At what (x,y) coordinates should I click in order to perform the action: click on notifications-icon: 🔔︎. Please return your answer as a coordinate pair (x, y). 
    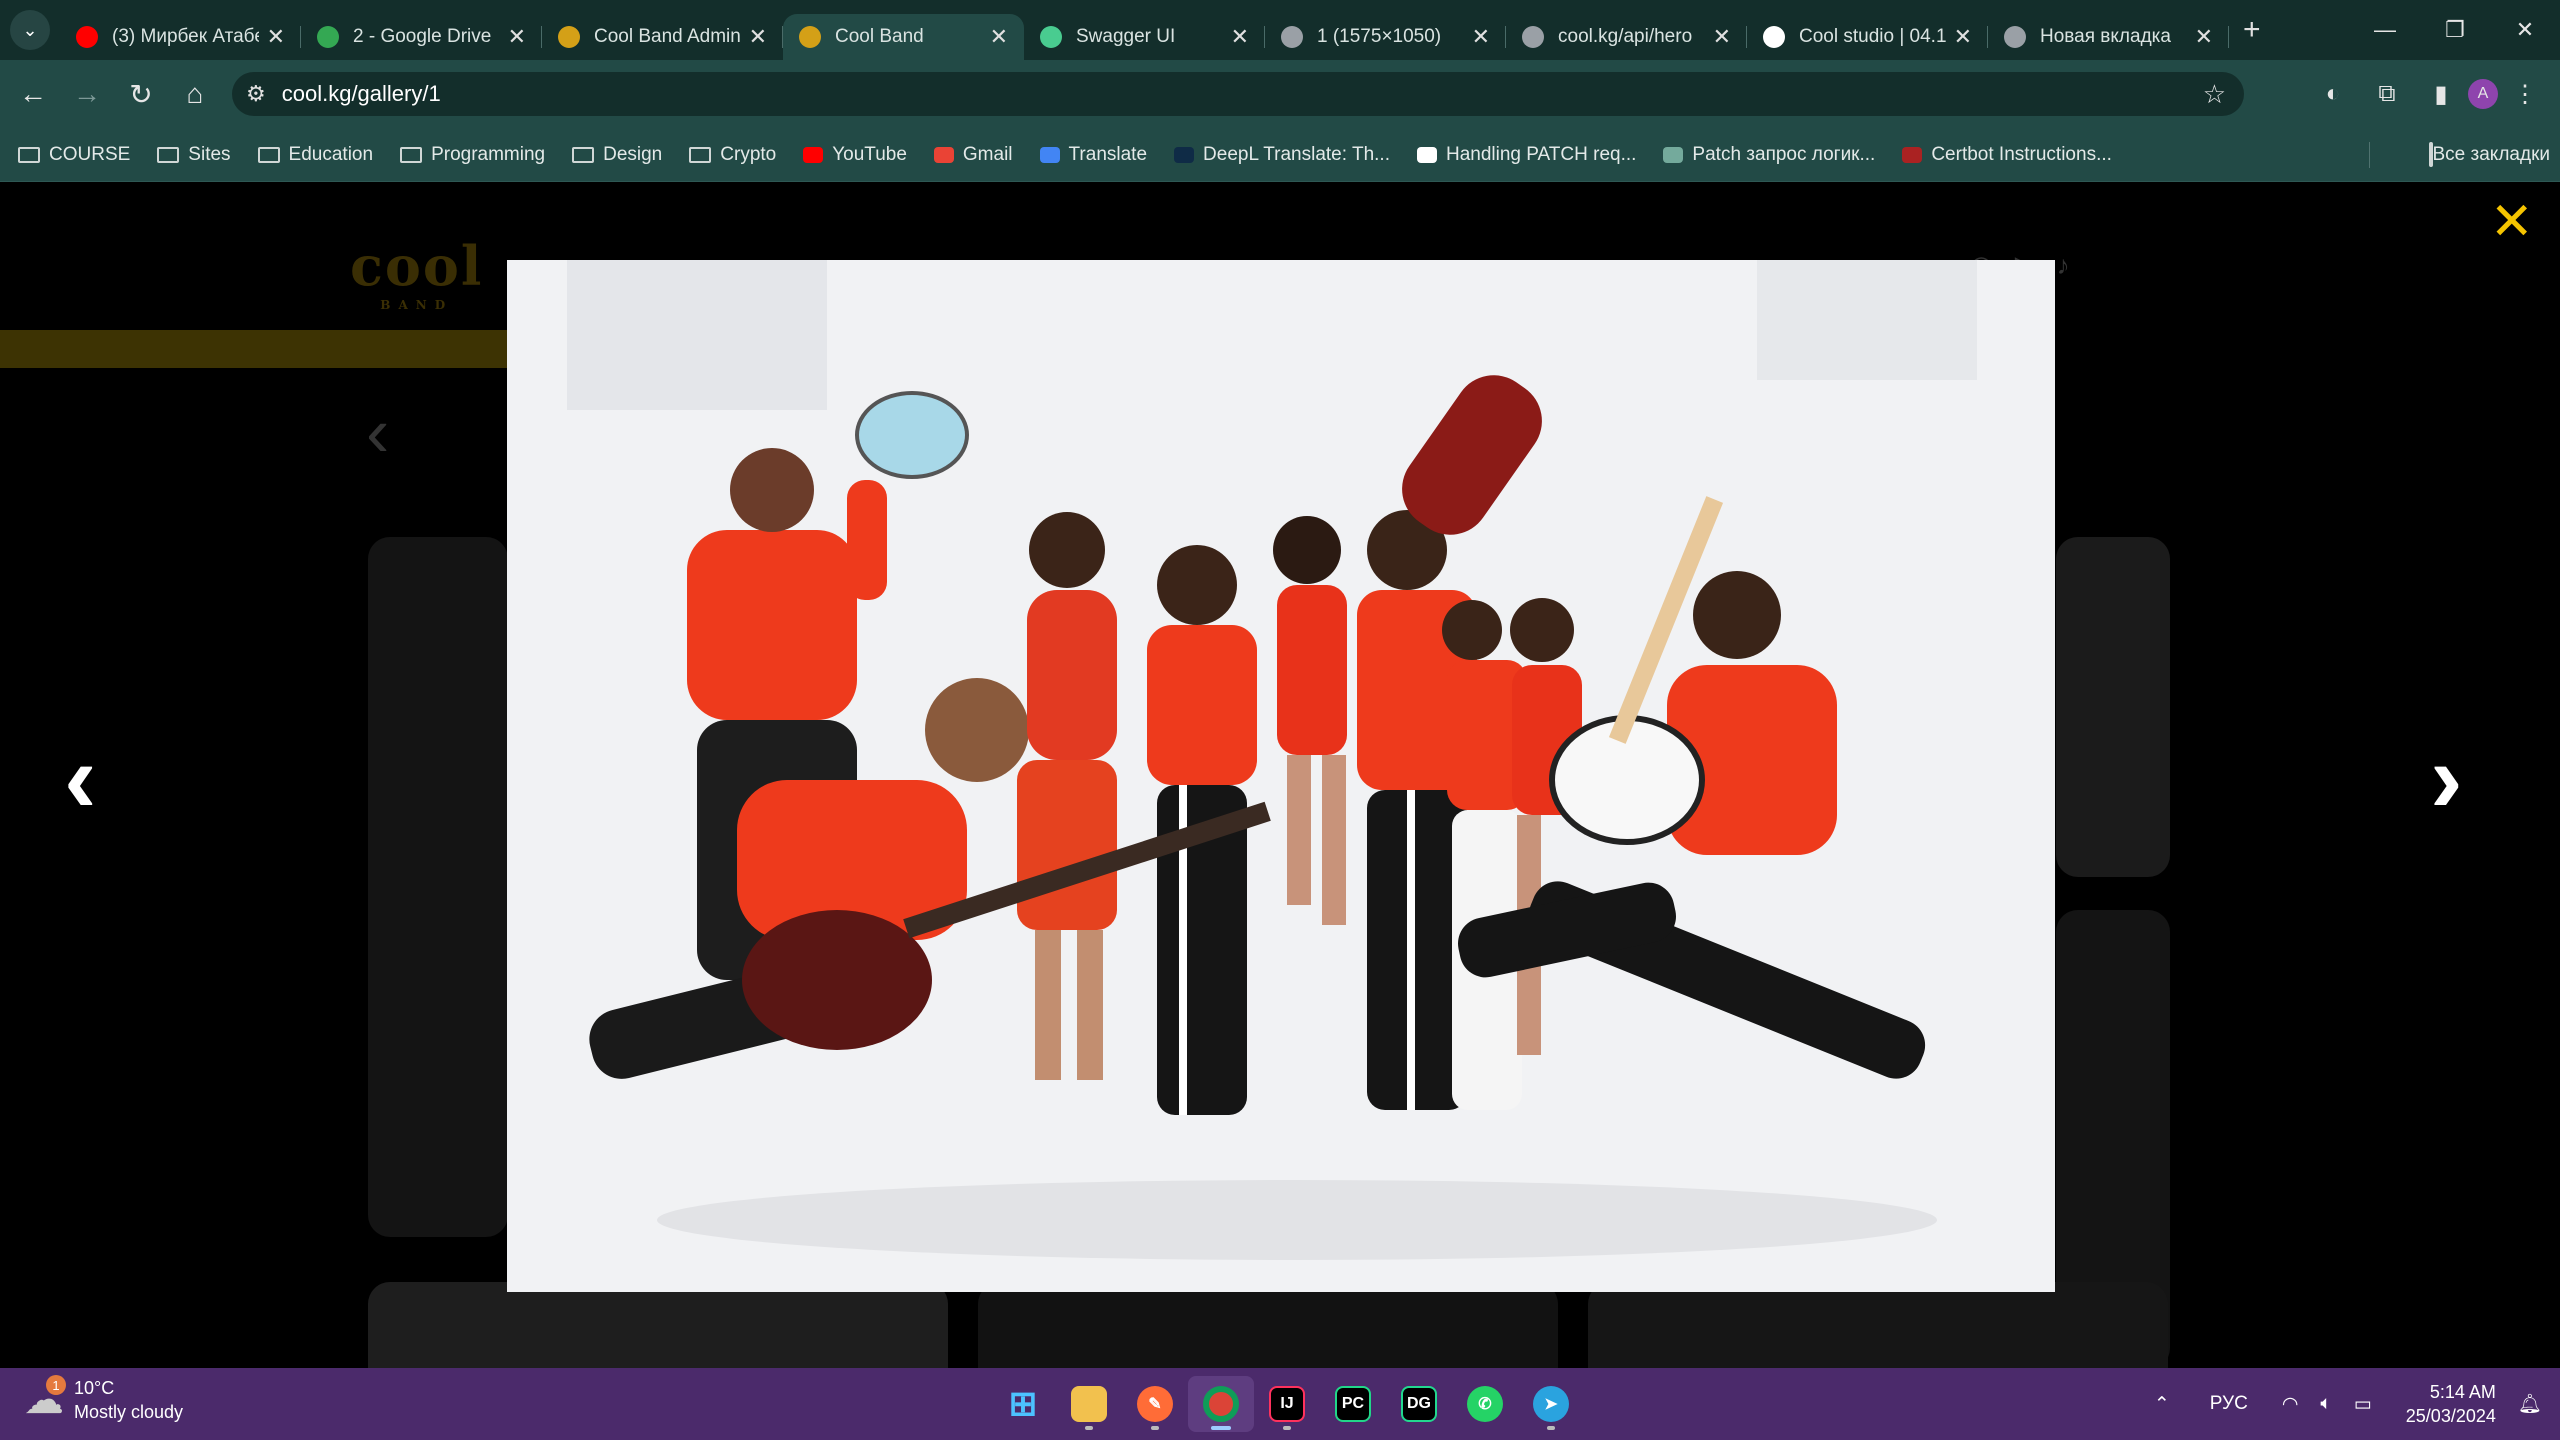
    Looking at the image, I should click on (2530, 1404).